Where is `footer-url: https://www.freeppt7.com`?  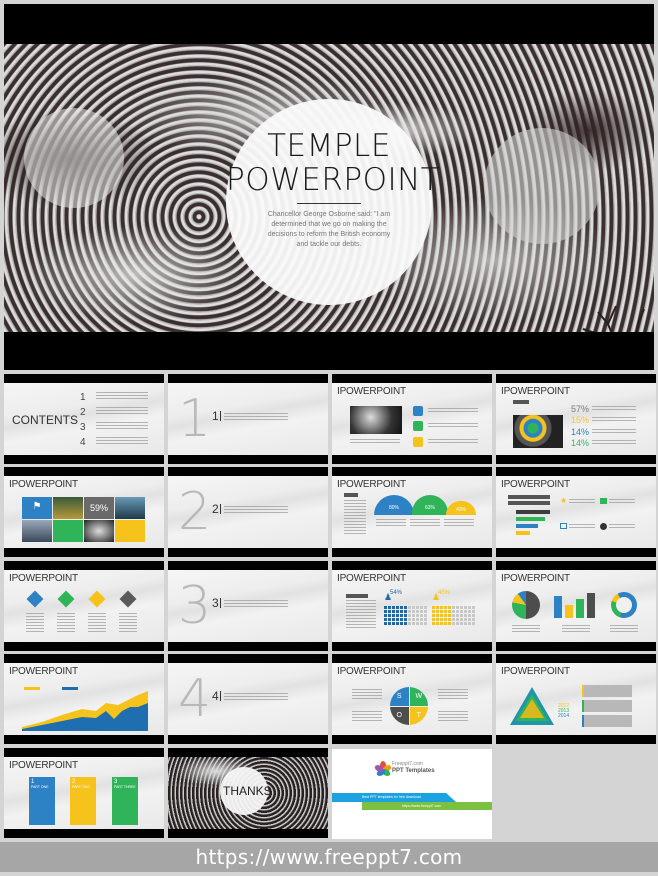 footer-url: https://www.freeppt7.com is located at coordinates (329, 857).